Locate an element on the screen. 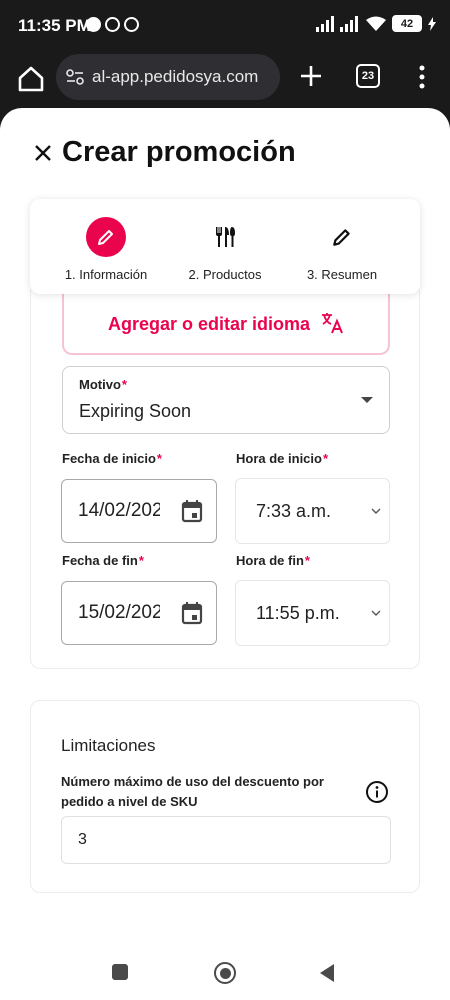  recents-icon is located at coordinates (120, 972).